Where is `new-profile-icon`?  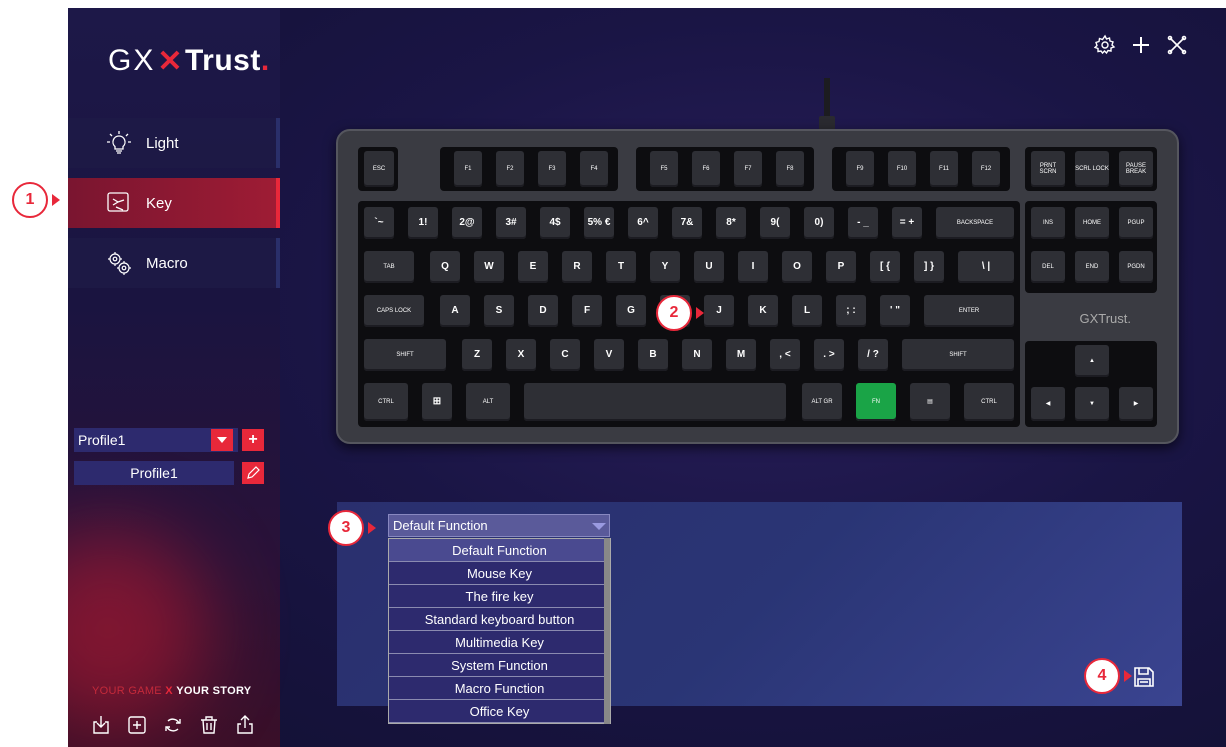
new-profile-icon is located at coordinates (137, 725).